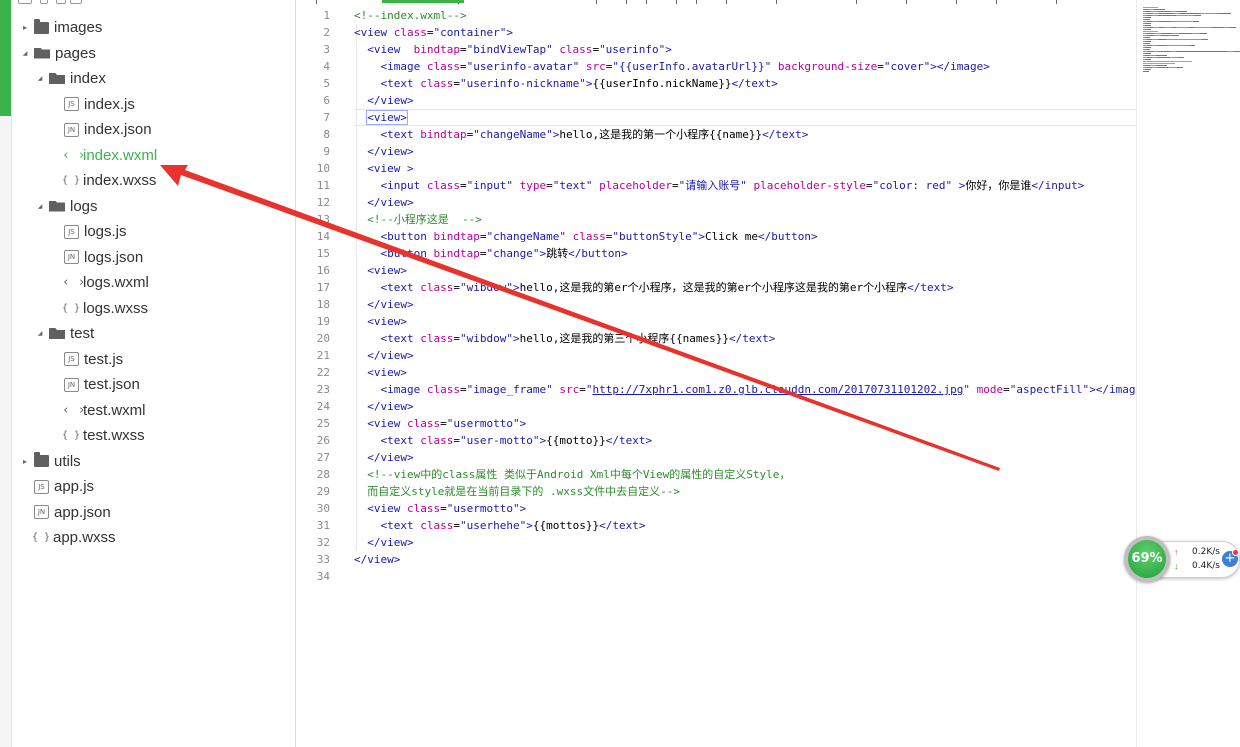 This screenshot has width=1240, height=747. What do you see at coordinates (116, 282) in the screenshot?
I see `tree-item-label: logs.wxml` at bounding box center [116, 282].